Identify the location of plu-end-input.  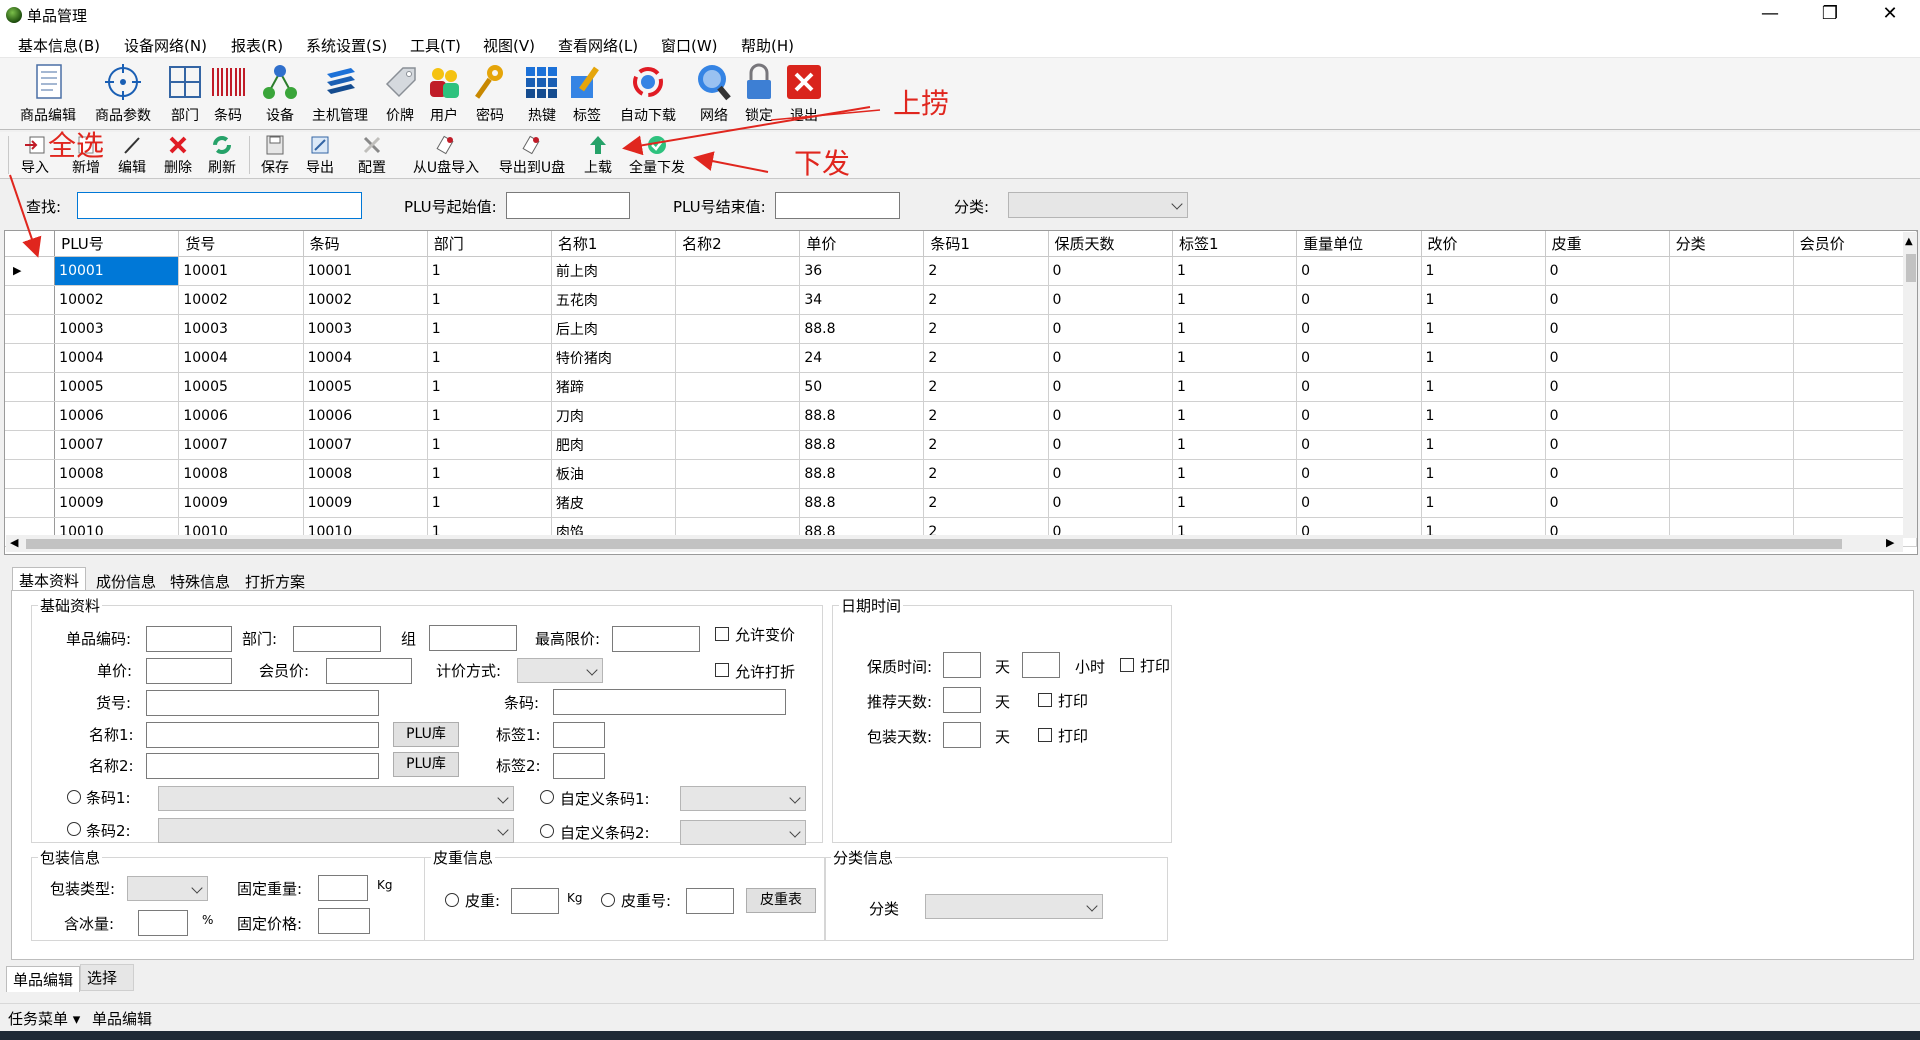
(837, 205).